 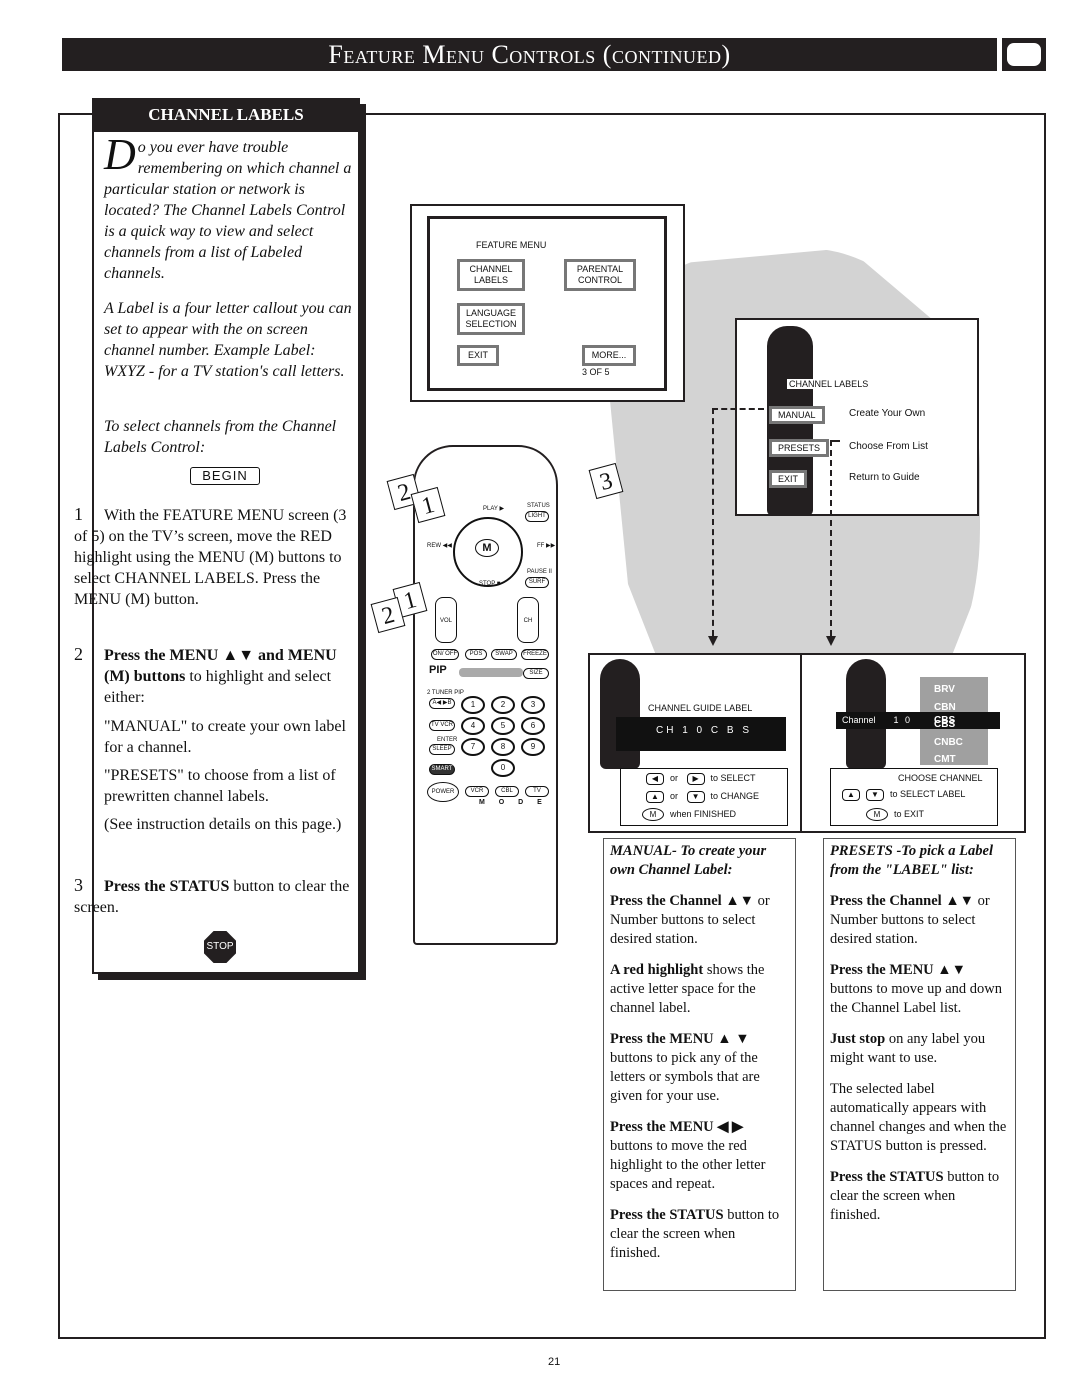 I want to click on play-label: PLAY ▶, so click(x=494, y=509).